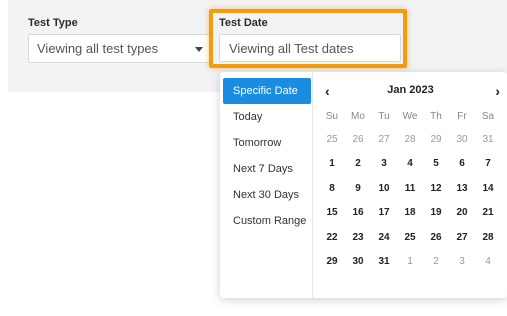  I want to click on week-row: 29 30 31 1 2 3 4, so click(410, 262).